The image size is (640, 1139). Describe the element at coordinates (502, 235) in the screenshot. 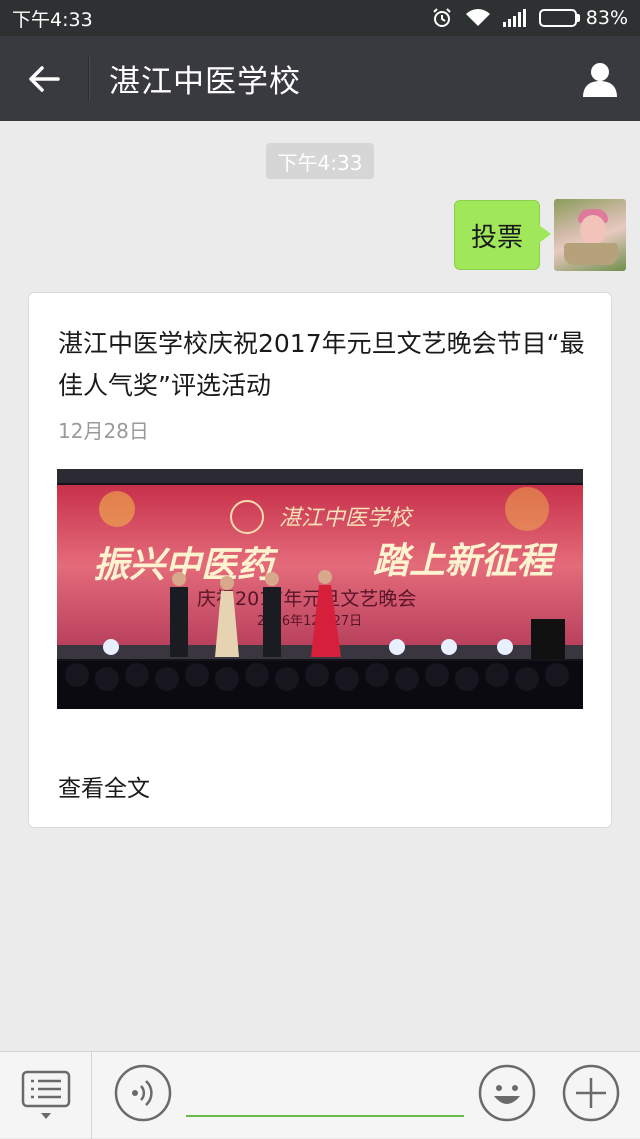

I see `sent-message-bubble: 投票` at that location.